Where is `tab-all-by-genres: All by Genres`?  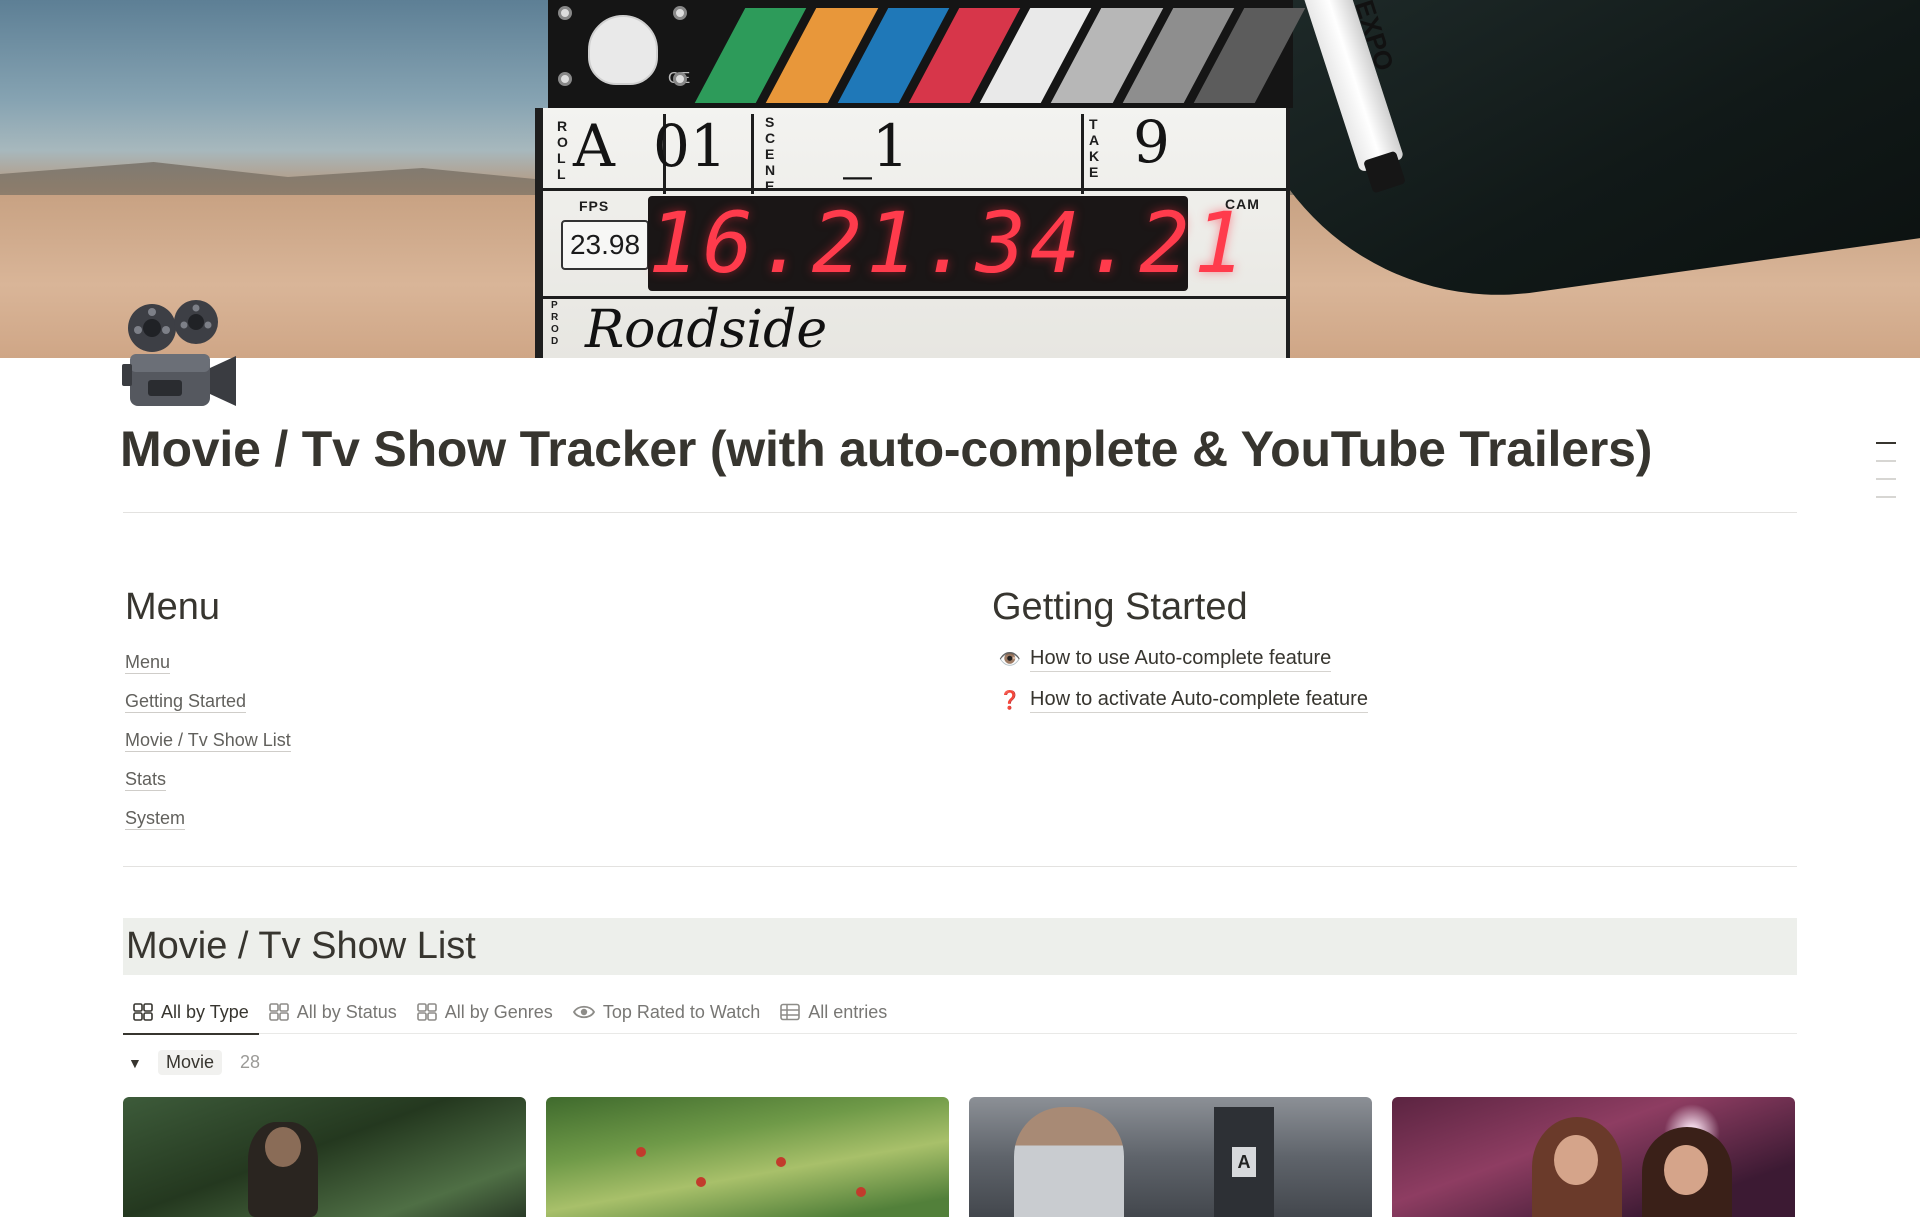 tab-all-by-genres: All by Genres is located at coordinates (485, 1012).